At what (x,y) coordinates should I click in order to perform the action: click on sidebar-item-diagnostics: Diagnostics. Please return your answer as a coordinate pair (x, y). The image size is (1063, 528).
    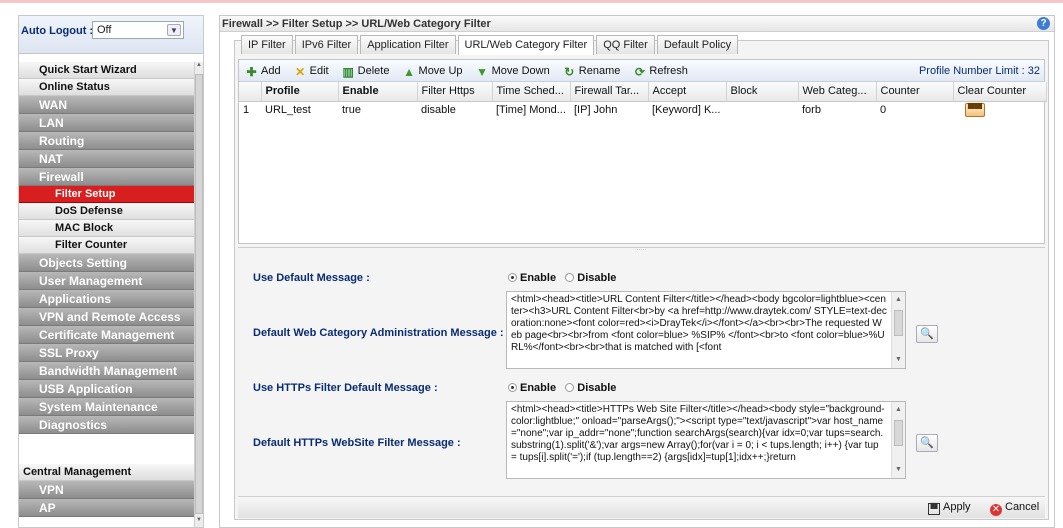
    Looking at the image, I should click on (107, 425).